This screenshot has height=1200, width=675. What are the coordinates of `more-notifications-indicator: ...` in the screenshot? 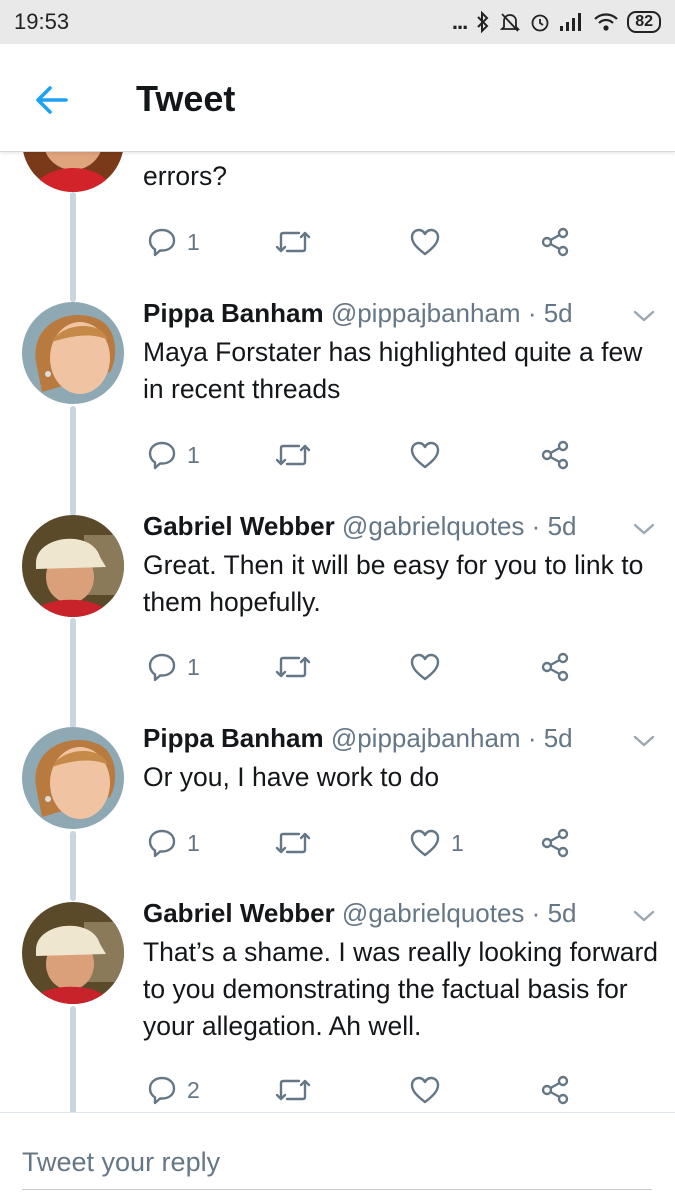 It's located at (459, 21).